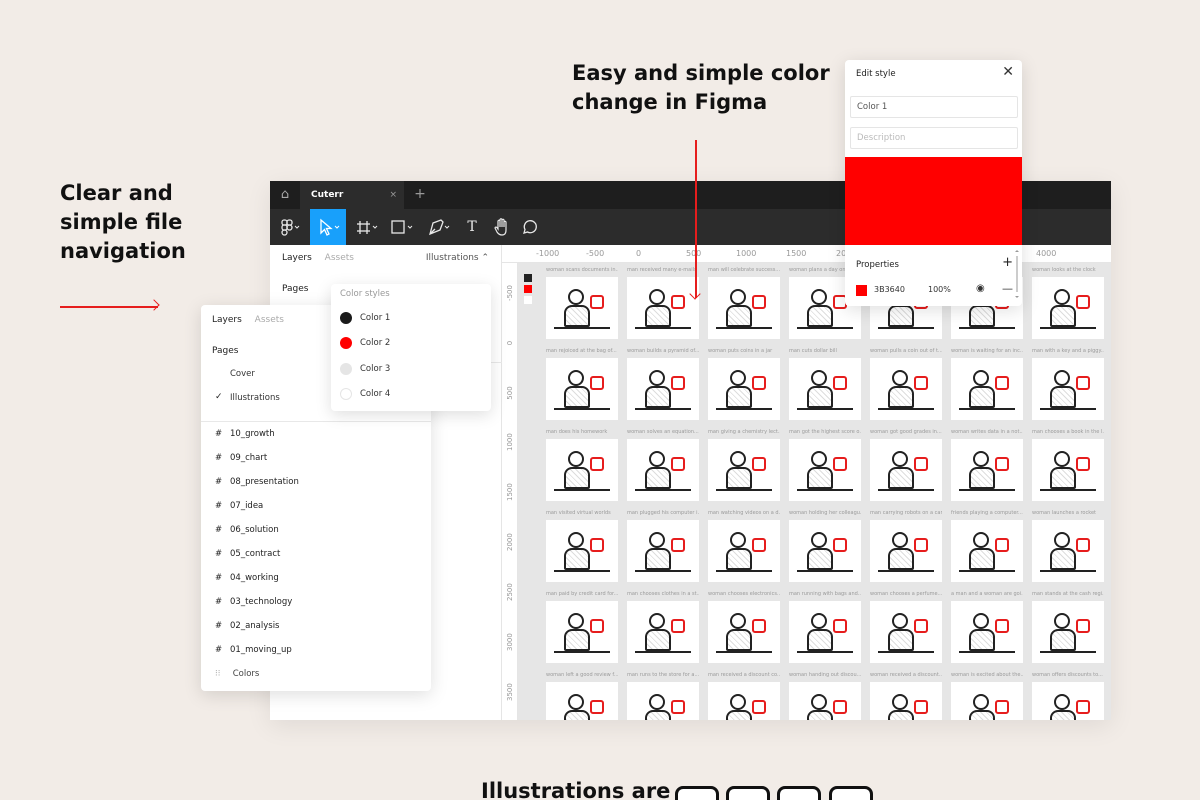 The width and height of the screenshot is (1200, 800). Describe the element at coordinates (1008, 72) in the screenshot. I see `close-icon: ✕` at that location.